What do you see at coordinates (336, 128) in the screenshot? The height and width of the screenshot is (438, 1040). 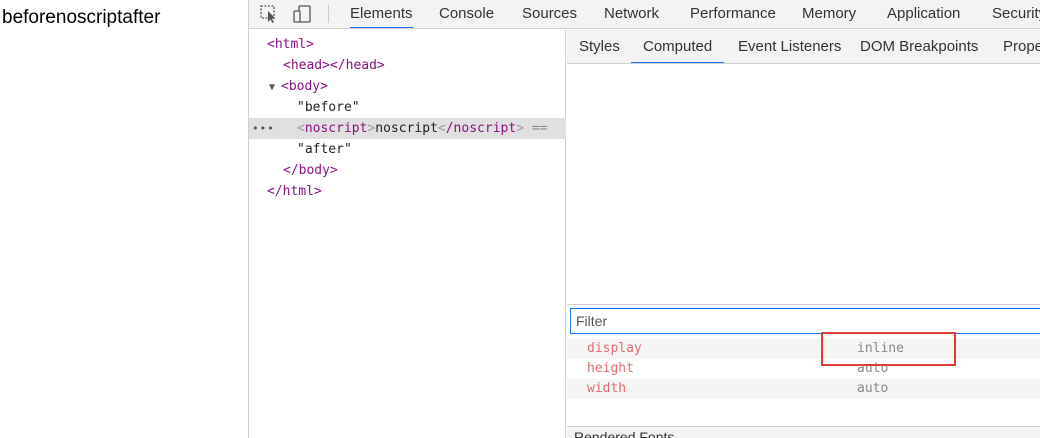 I see `noscript-open-tag: noscript` at bounding box center [336, 128].